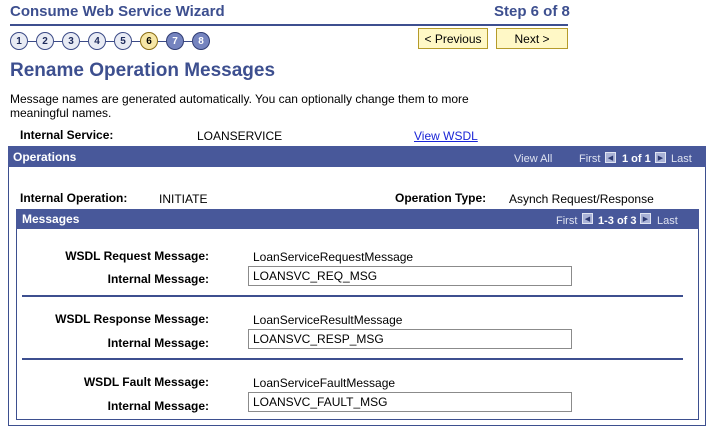  Describe the element at coordinates (201, 41) in the screenshot. I see `step-8: 8` at that location.